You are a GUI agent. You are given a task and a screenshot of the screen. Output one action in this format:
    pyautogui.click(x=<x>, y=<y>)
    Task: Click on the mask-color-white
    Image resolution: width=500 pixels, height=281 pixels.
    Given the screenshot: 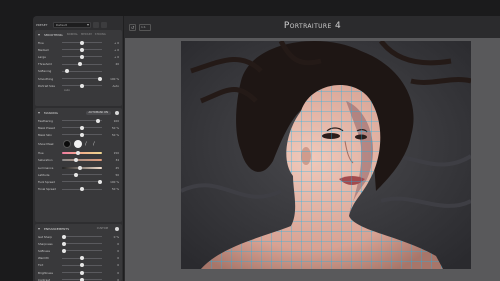 What is the action you would take?
    pyautogui.click(x=78, y=144)
    